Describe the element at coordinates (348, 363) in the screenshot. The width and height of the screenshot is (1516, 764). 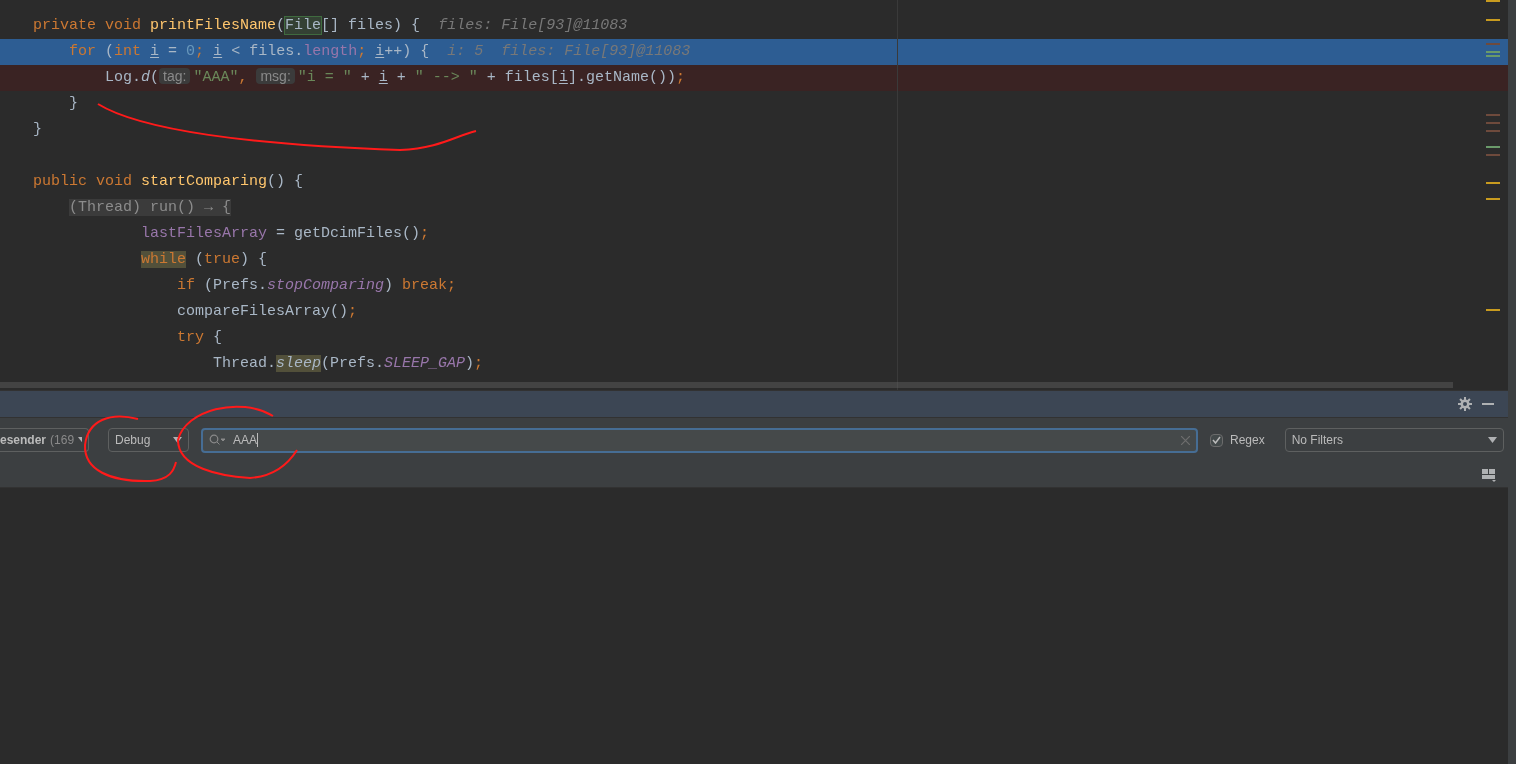
I see `code-line: Thread.sleep(Prefs.SLEEP_GAP);` at that location.